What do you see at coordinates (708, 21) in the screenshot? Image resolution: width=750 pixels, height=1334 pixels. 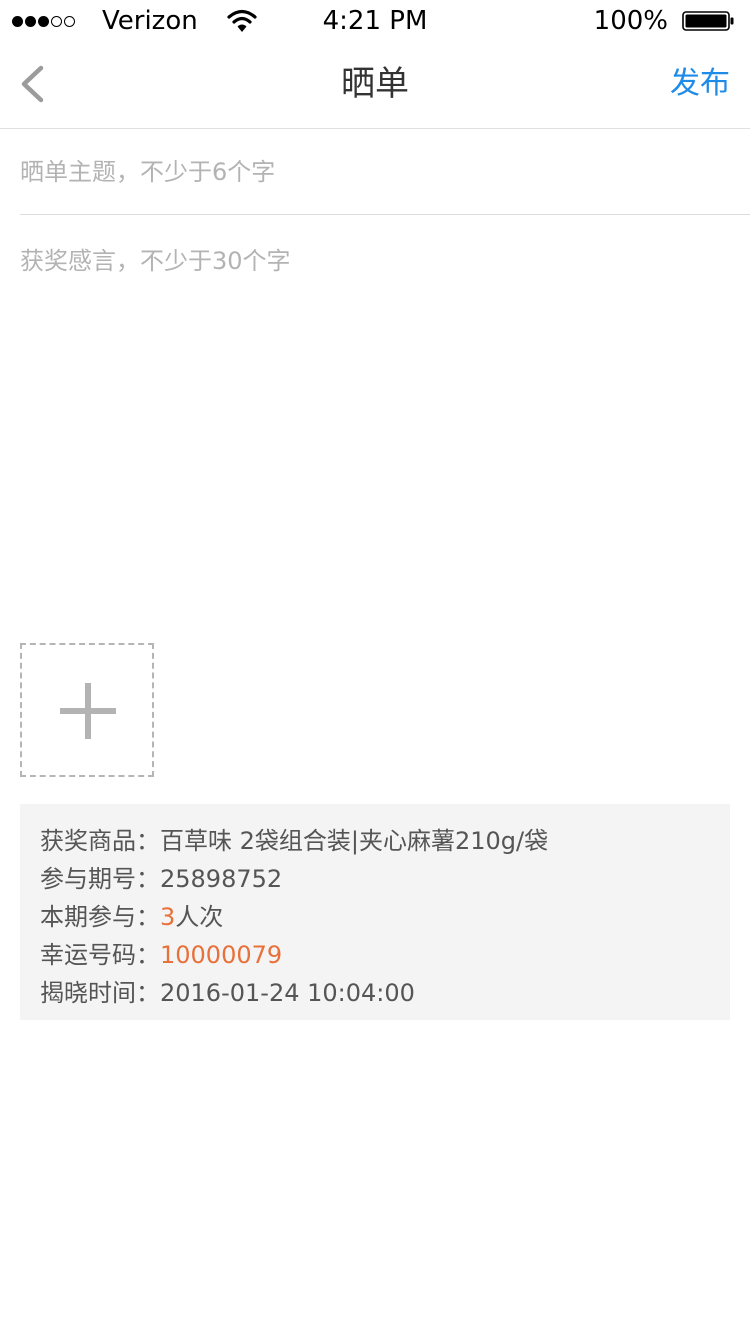 I see `battery-icon` at bounding box center [708, 21].